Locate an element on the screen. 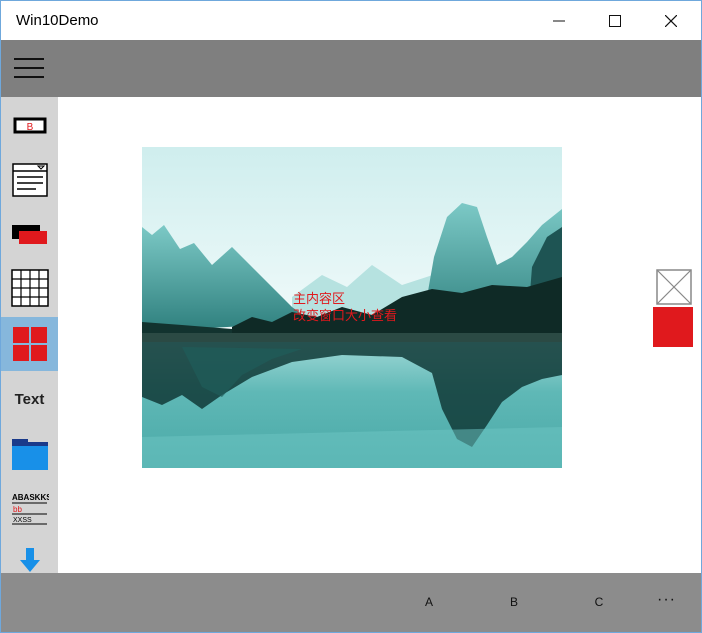  button-control-icon: B is located at coordinates (29, 125).